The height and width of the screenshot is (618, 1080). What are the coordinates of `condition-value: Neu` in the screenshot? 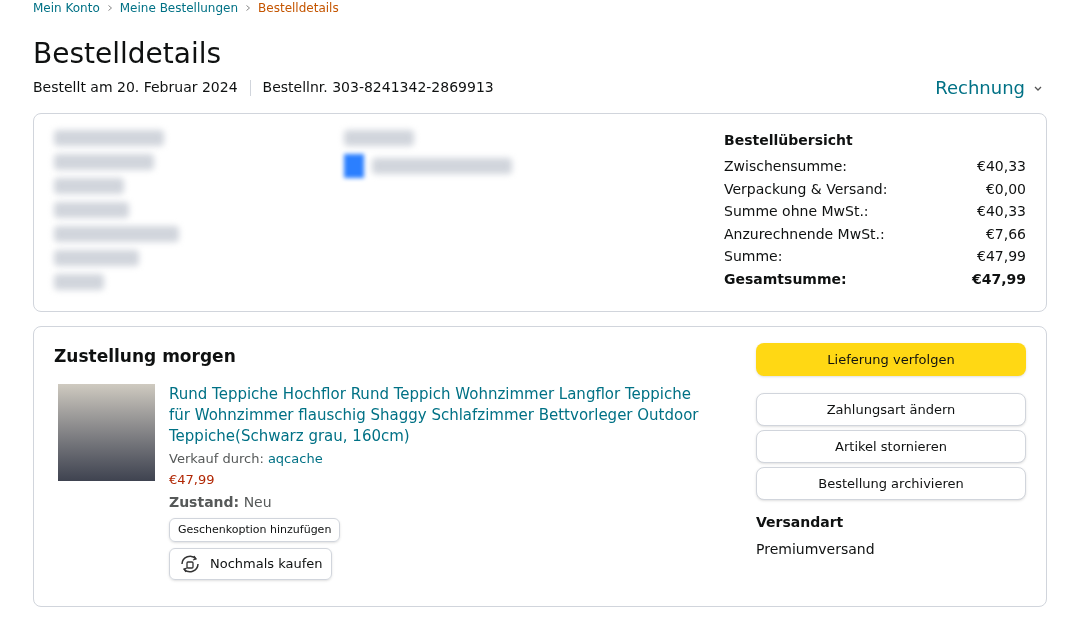 It's located at (257, 501).